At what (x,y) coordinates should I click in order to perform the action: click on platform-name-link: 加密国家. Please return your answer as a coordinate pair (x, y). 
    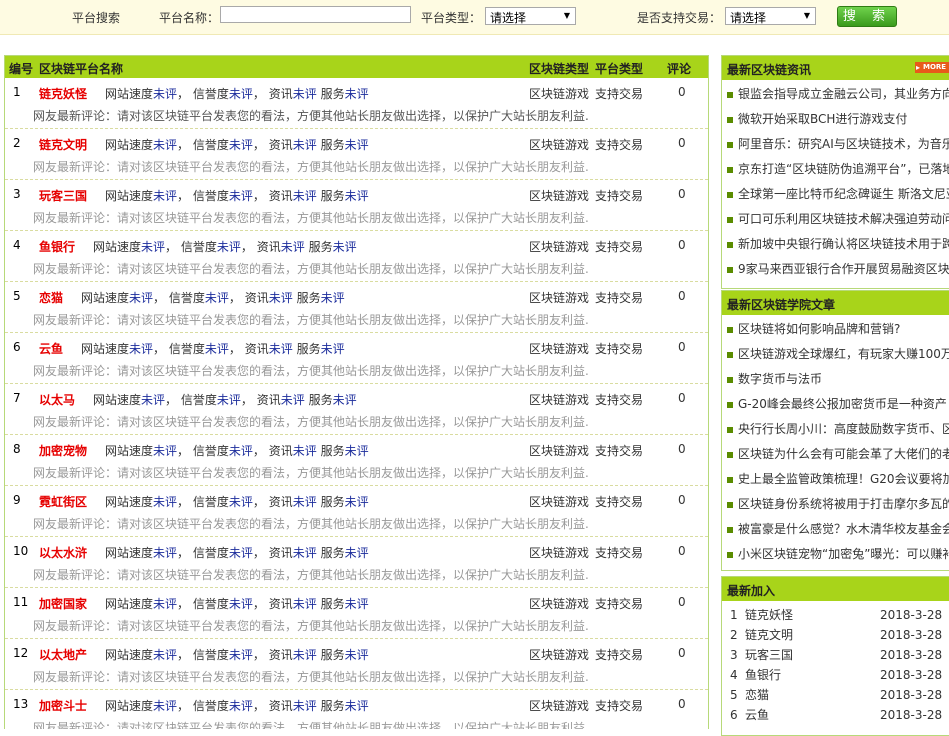
    Looking at the image, I should click on (63, 603).